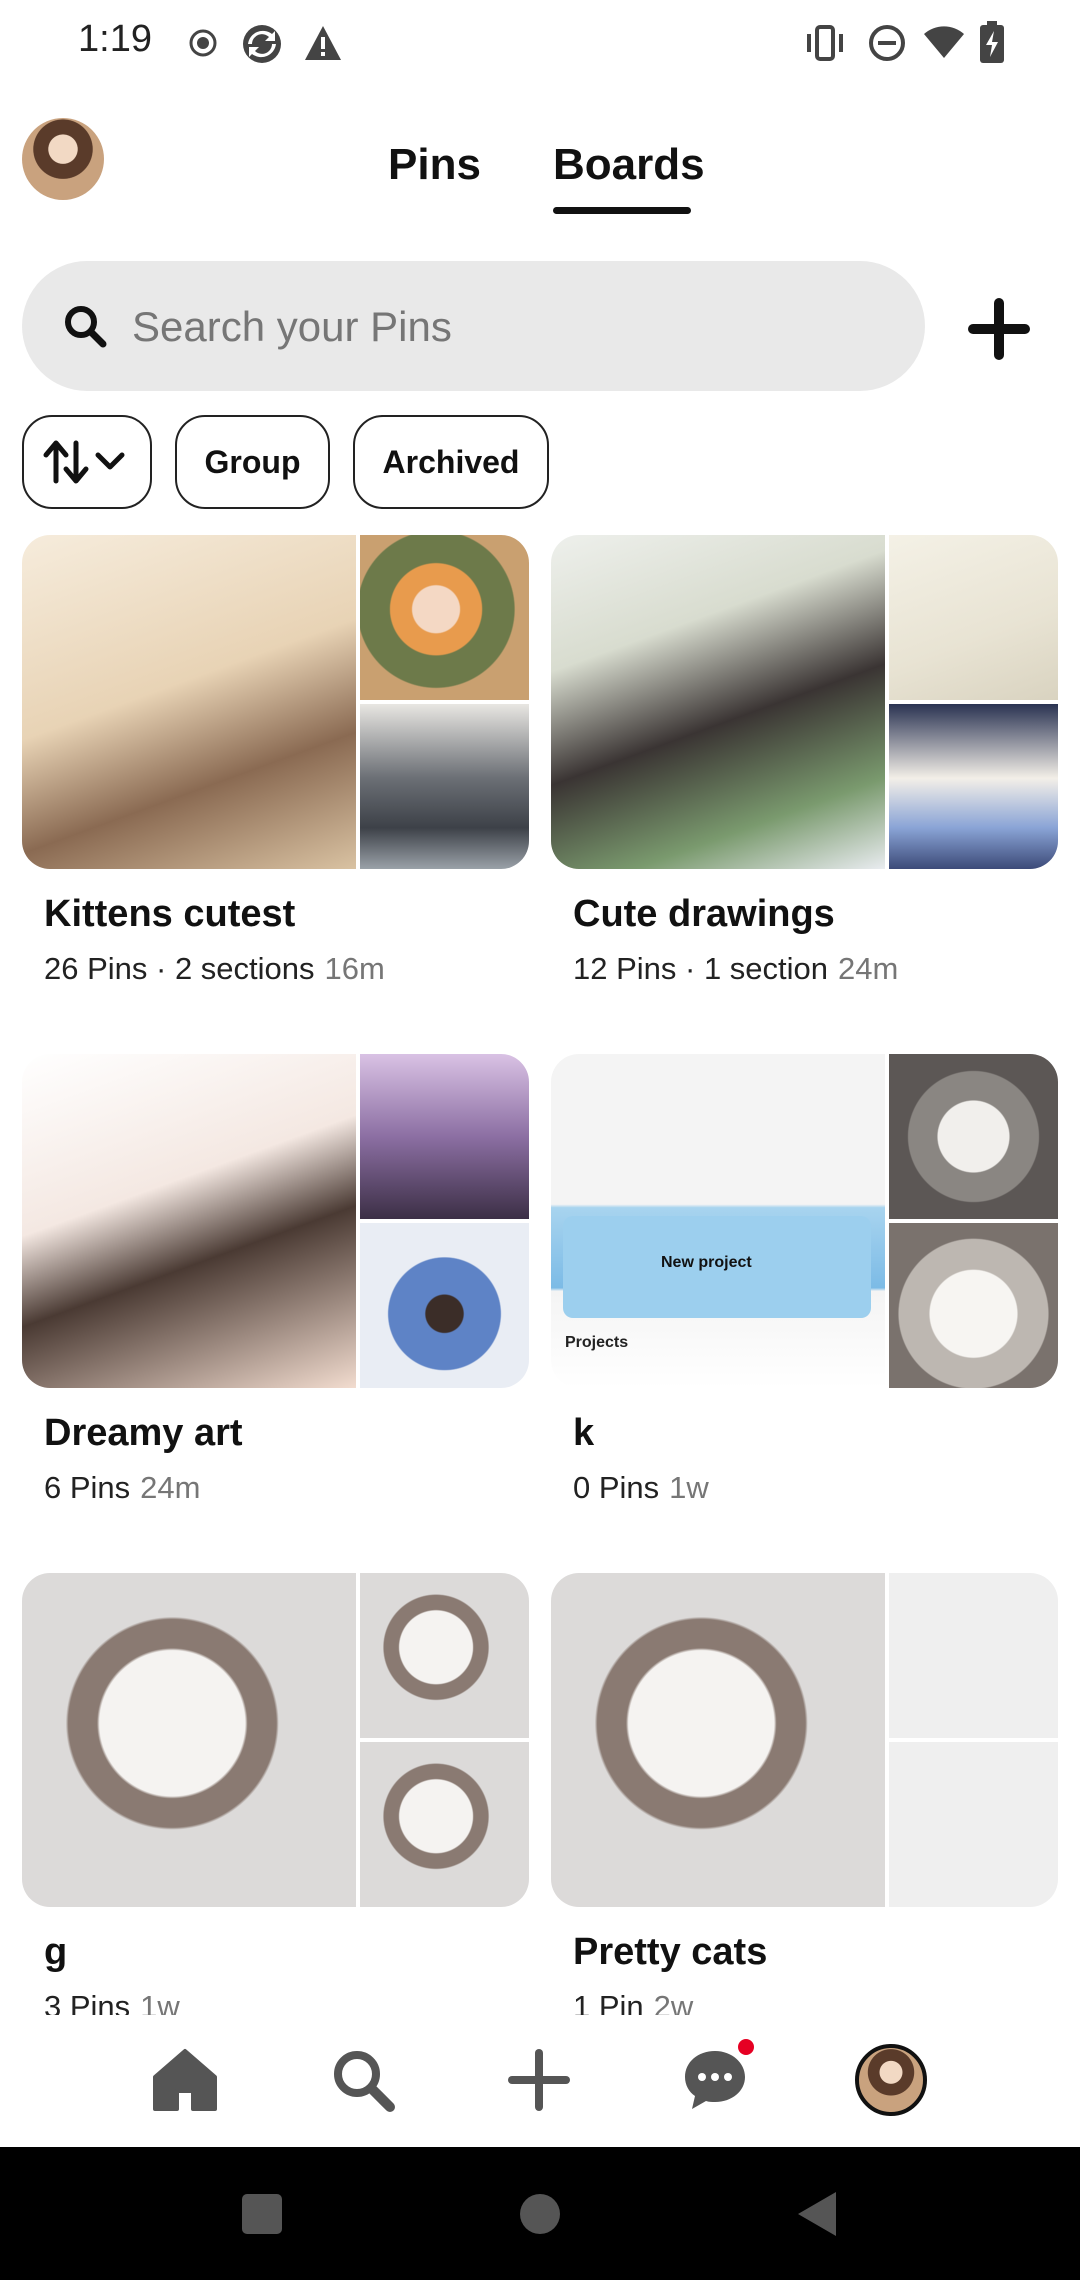 Image resolution: width=1080 pixels, height=2280 pixels. I want to click on board-pin-count: 6 Pins, so click(87, 1487).